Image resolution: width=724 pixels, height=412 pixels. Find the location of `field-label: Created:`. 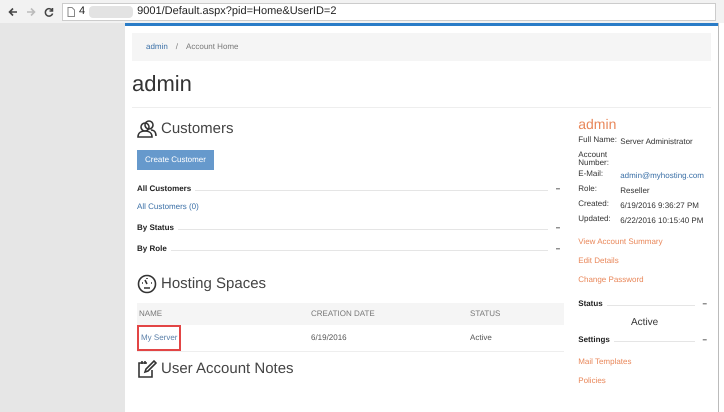

field-label: Created: is located at coordinates (594, 205).